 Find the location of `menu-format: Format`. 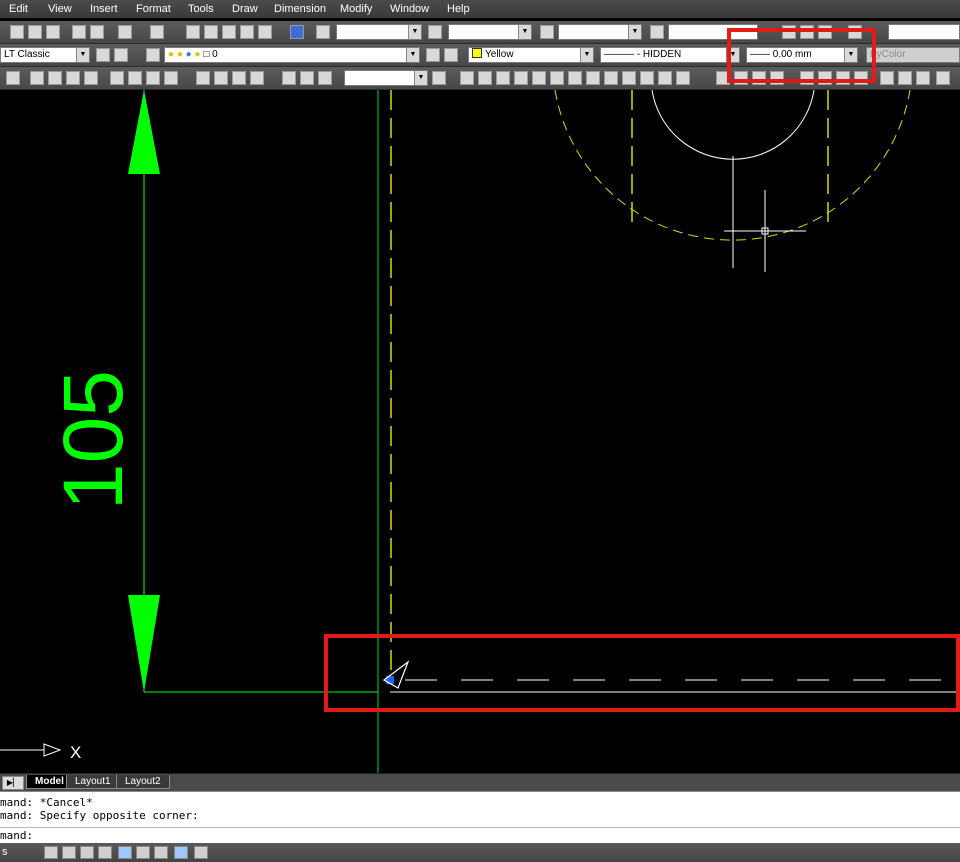

menu-format: Format is located at coordinates (153, 9).